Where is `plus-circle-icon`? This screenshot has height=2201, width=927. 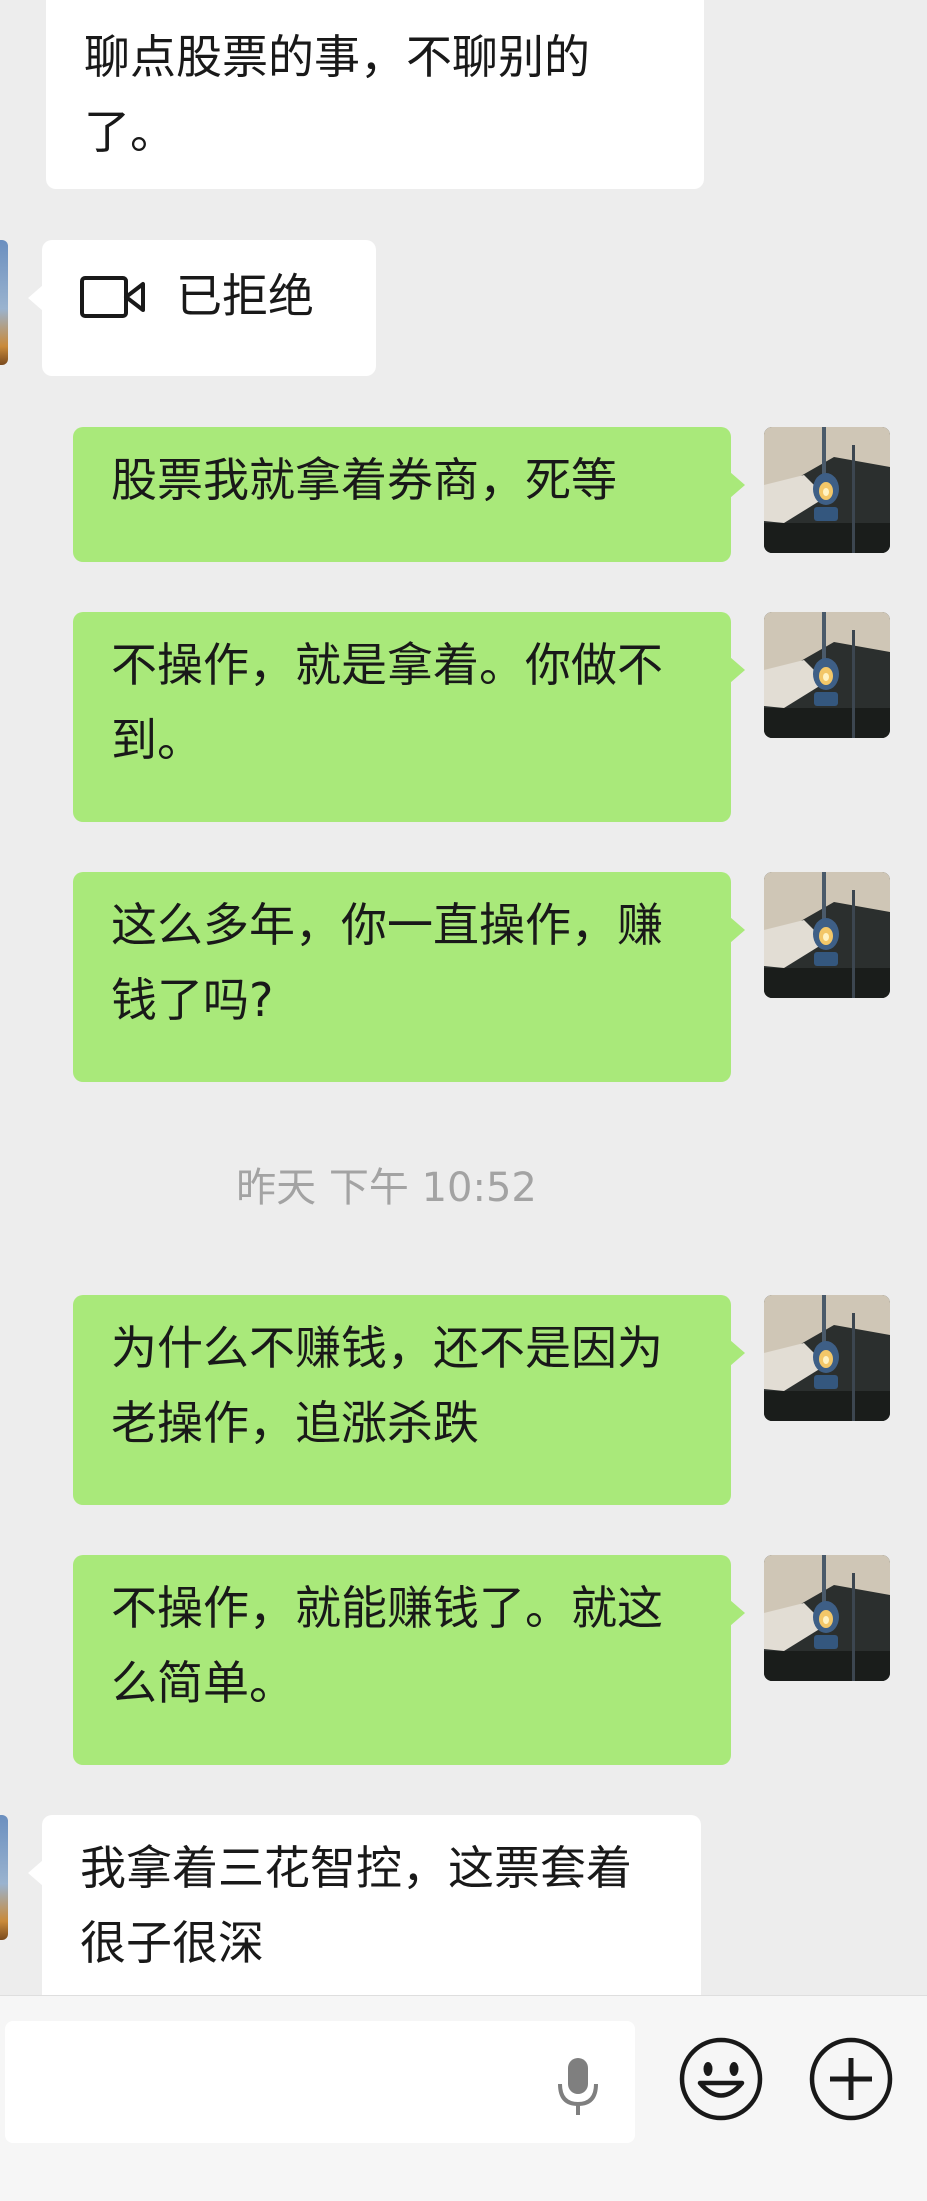
plus-circle-icon is located at coordinates (851, 2079).